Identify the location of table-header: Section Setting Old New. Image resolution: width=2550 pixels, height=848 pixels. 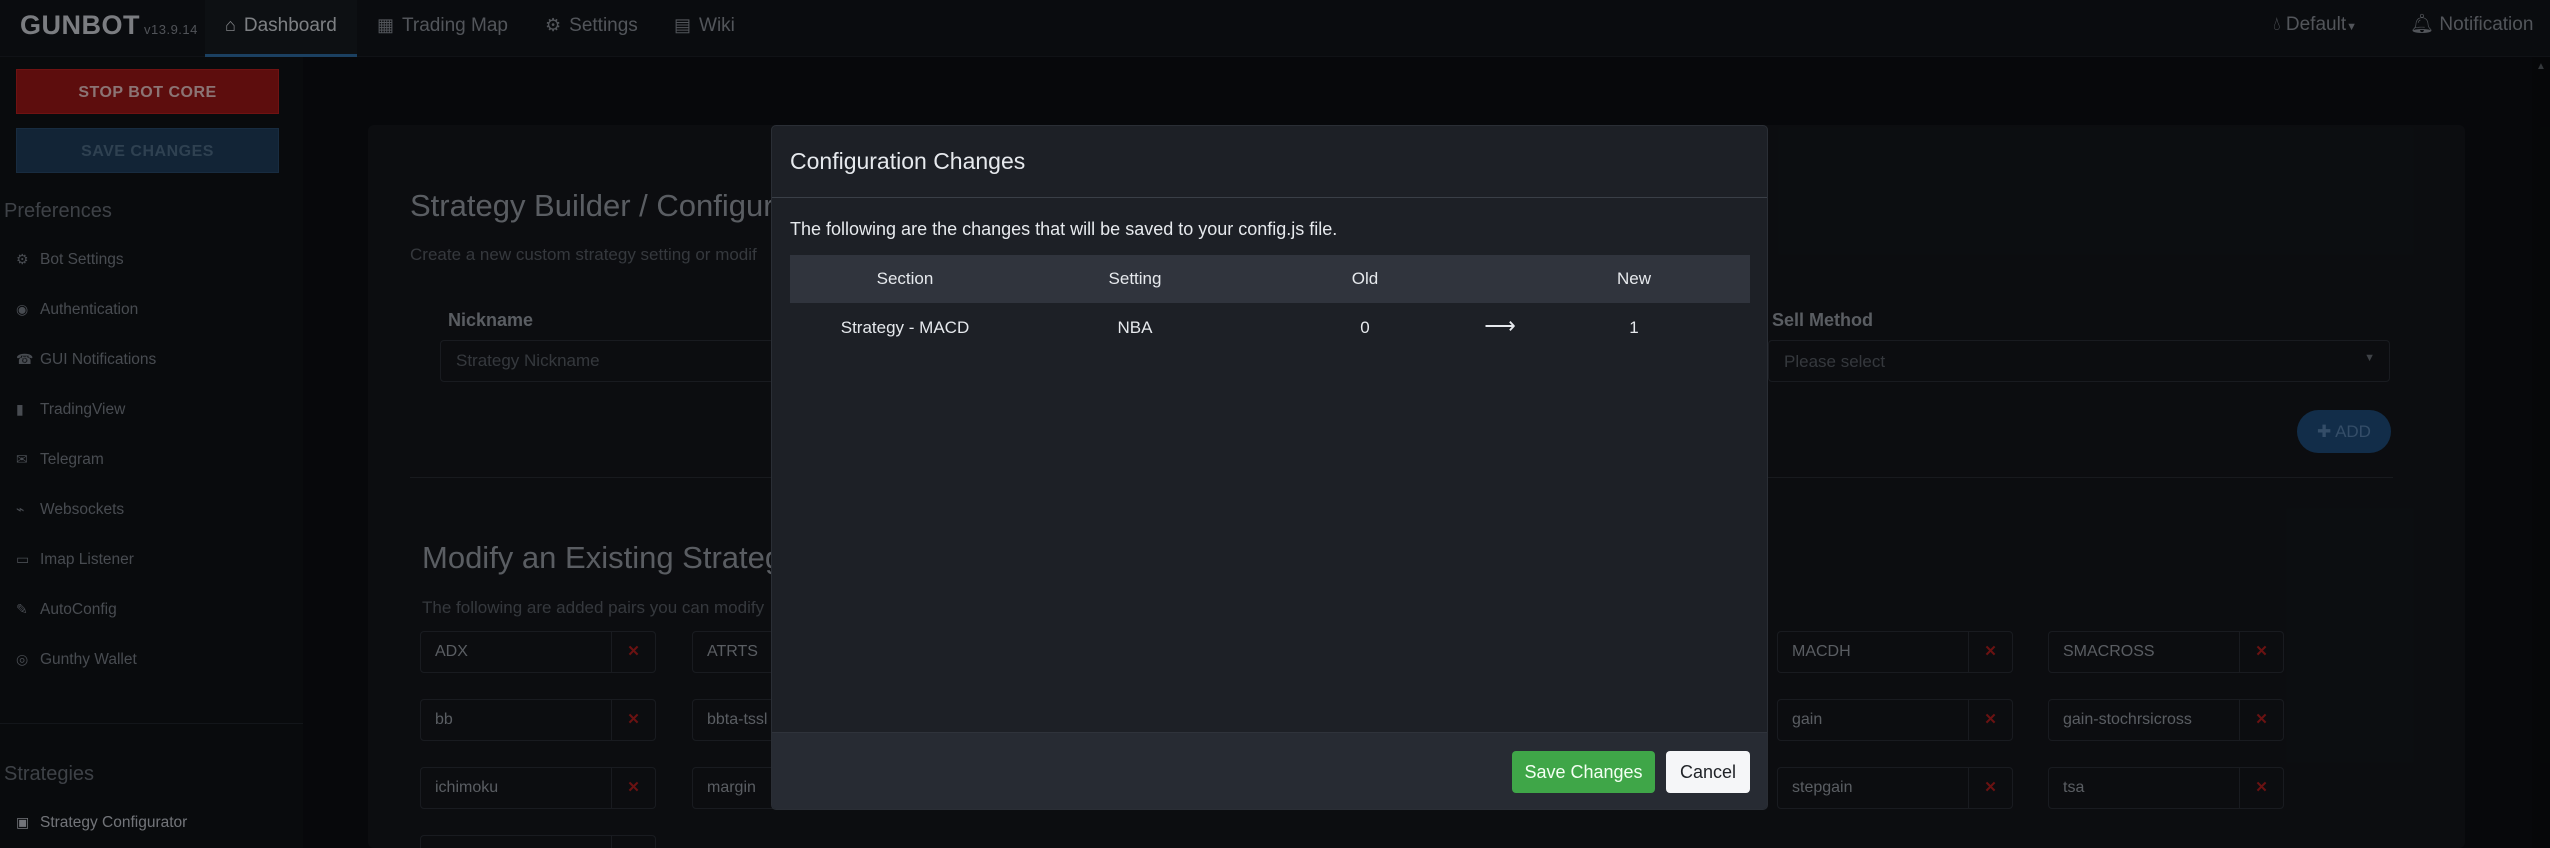
(1270, 279).